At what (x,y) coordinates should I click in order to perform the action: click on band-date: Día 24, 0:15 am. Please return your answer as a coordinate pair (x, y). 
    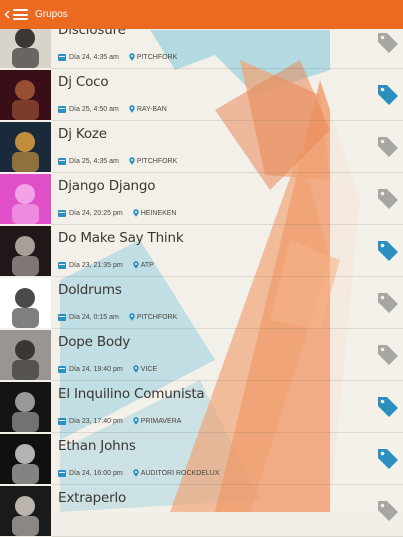
    Looking at the image, I should click on (94, 317).